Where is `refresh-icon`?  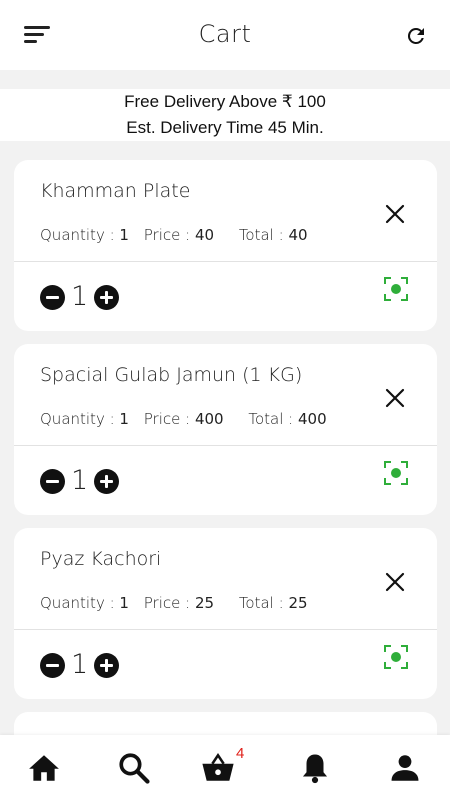
refresh-icon is located at coordinates (416, 36).